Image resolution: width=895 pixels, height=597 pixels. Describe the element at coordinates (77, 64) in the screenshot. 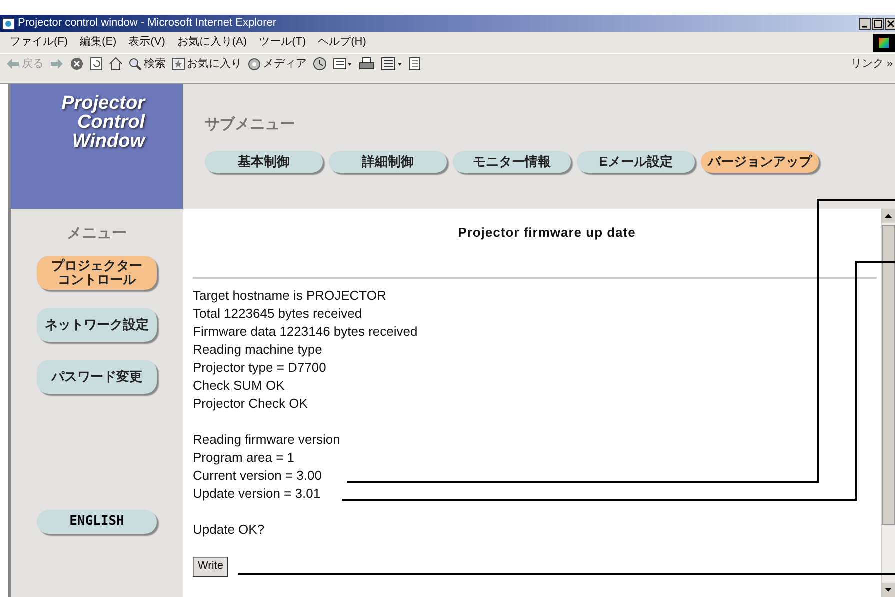

I see `stop-icon` at that location.